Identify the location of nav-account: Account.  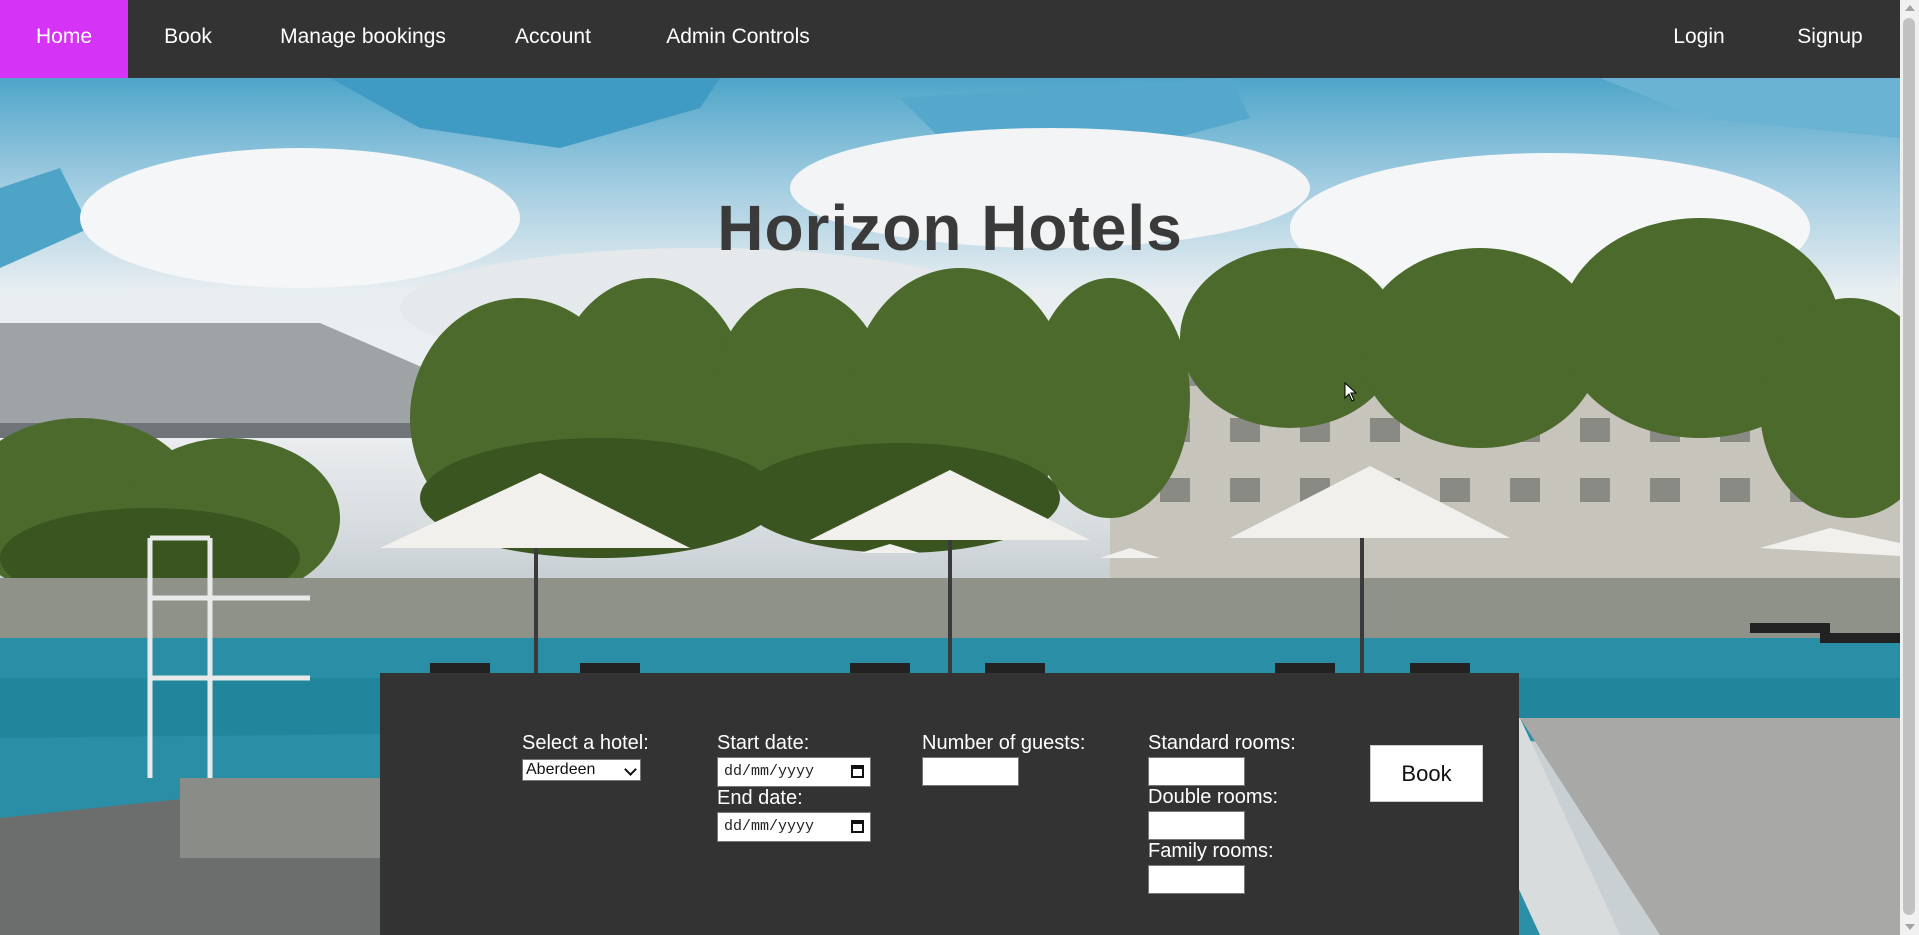
(553, 39).